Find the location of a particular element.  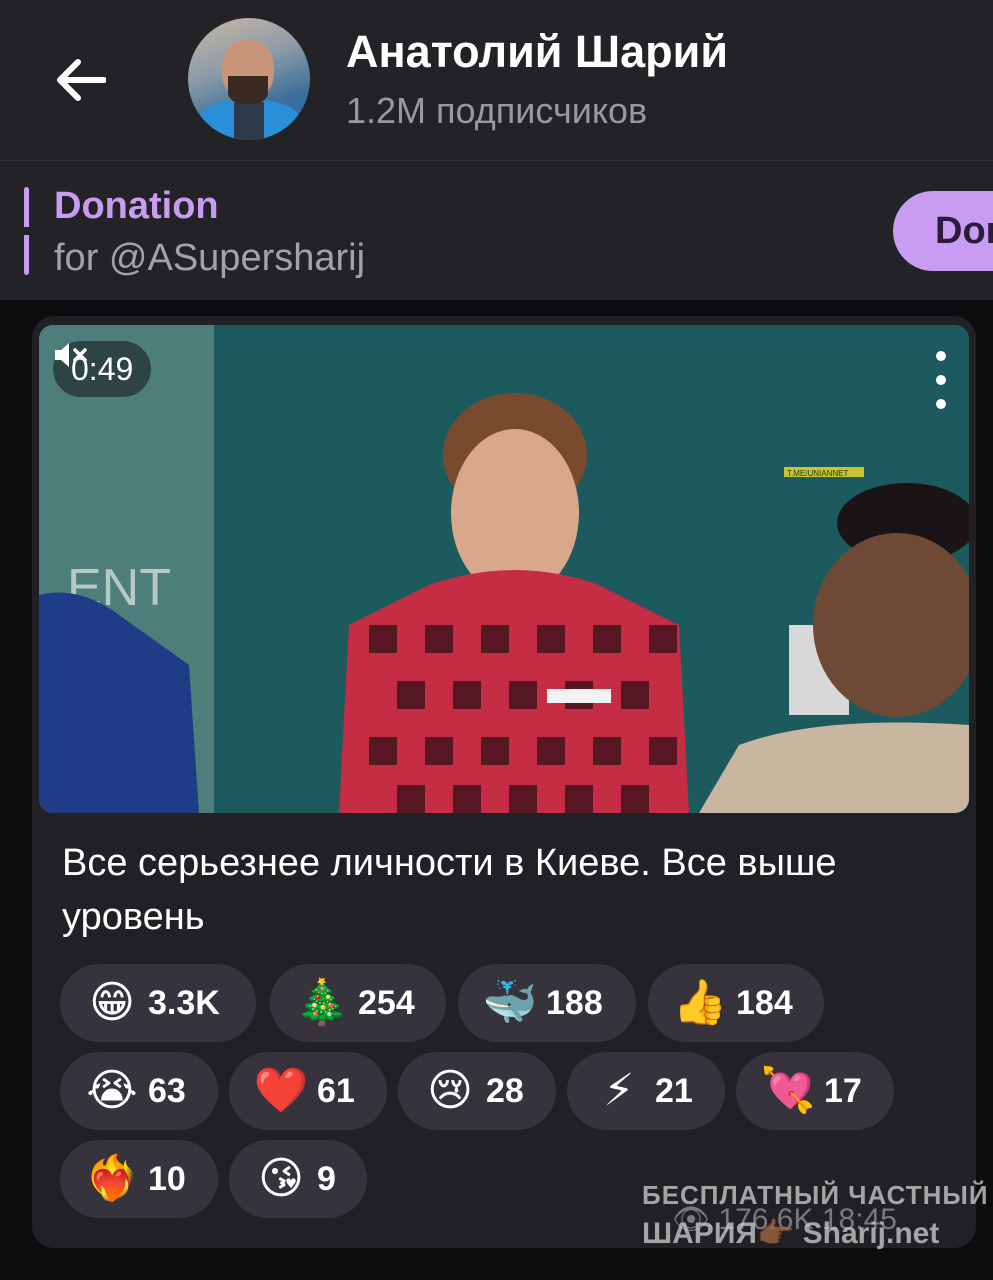

reaction-kiss: 😘 9 is located at coordinates (298, 1179).